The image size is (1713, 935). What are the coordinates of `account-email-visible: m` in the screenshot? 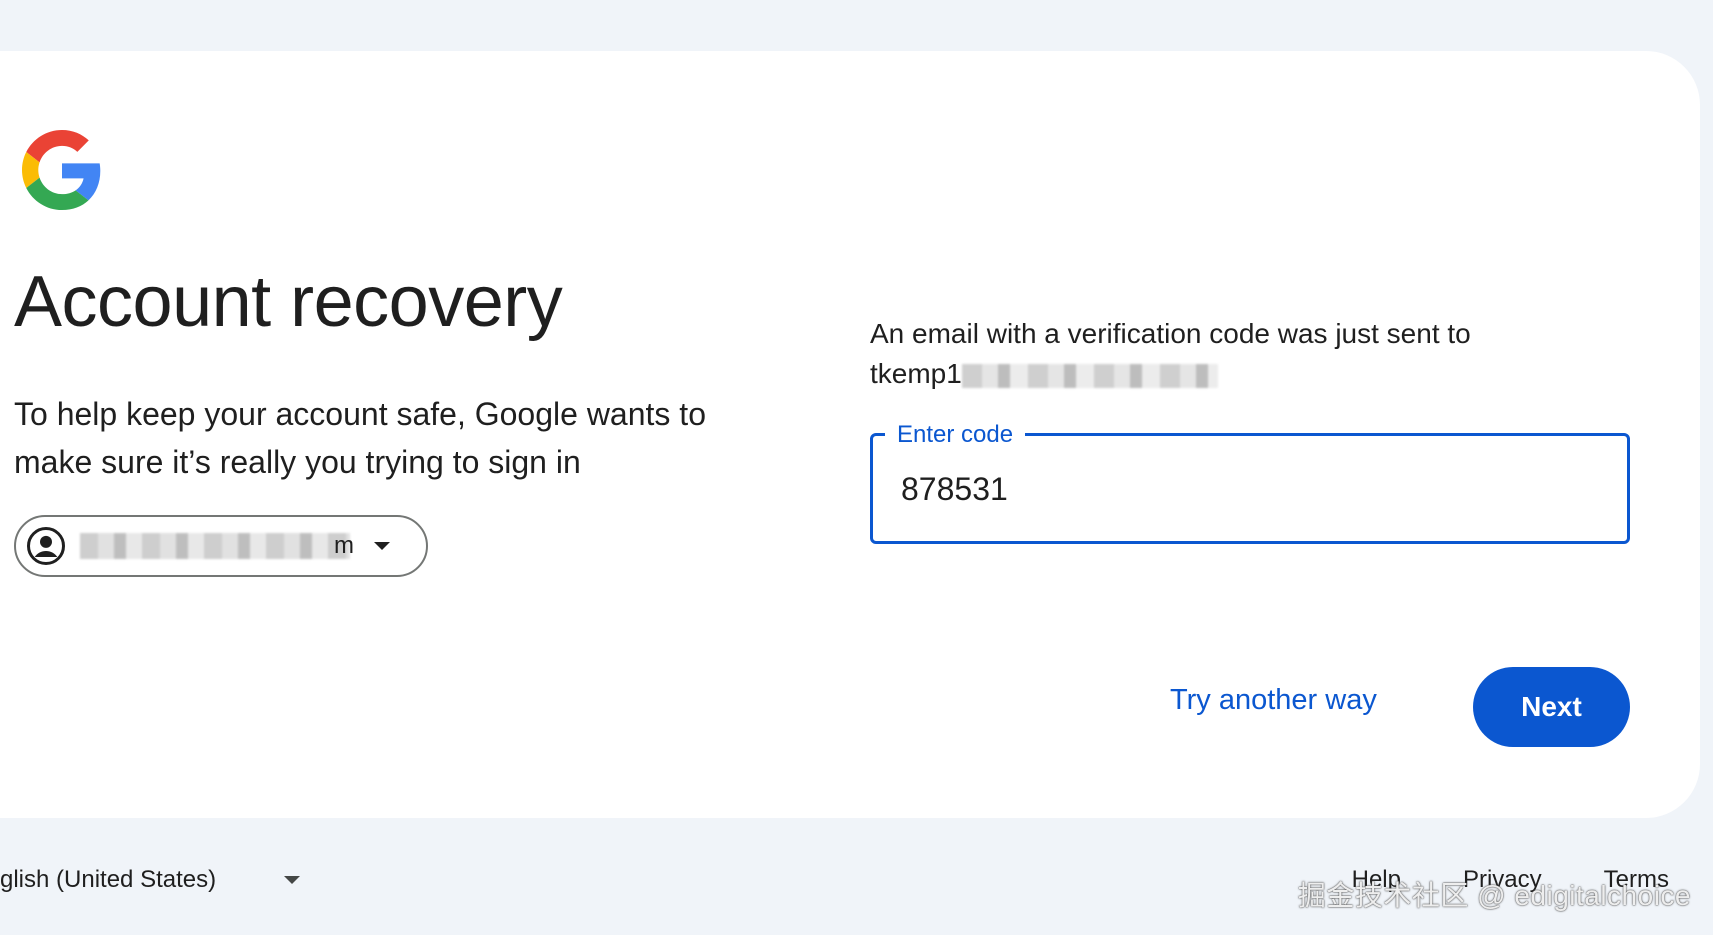 It's located at (344, 545).